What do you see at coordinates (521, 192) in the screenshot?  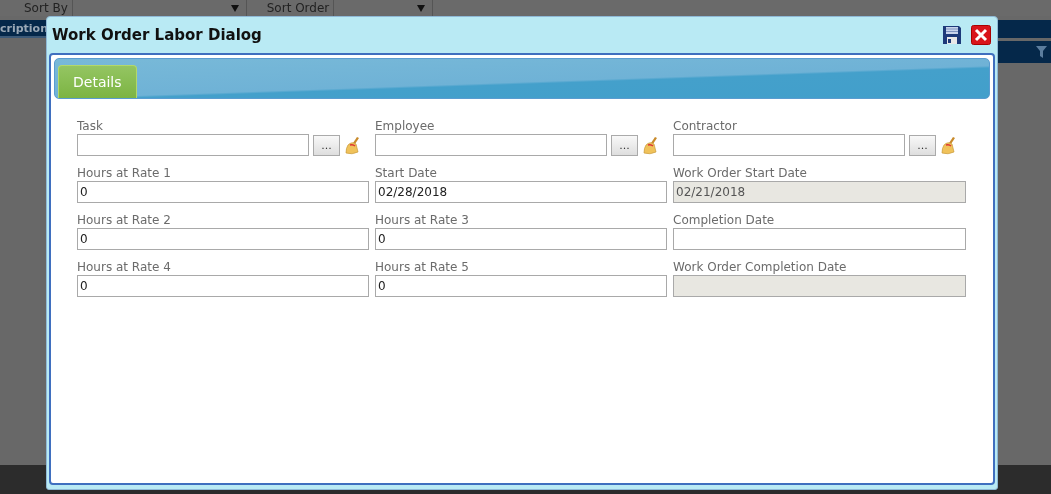 I see `input-field: 02/28/2018` at bounding box center [521, 192].